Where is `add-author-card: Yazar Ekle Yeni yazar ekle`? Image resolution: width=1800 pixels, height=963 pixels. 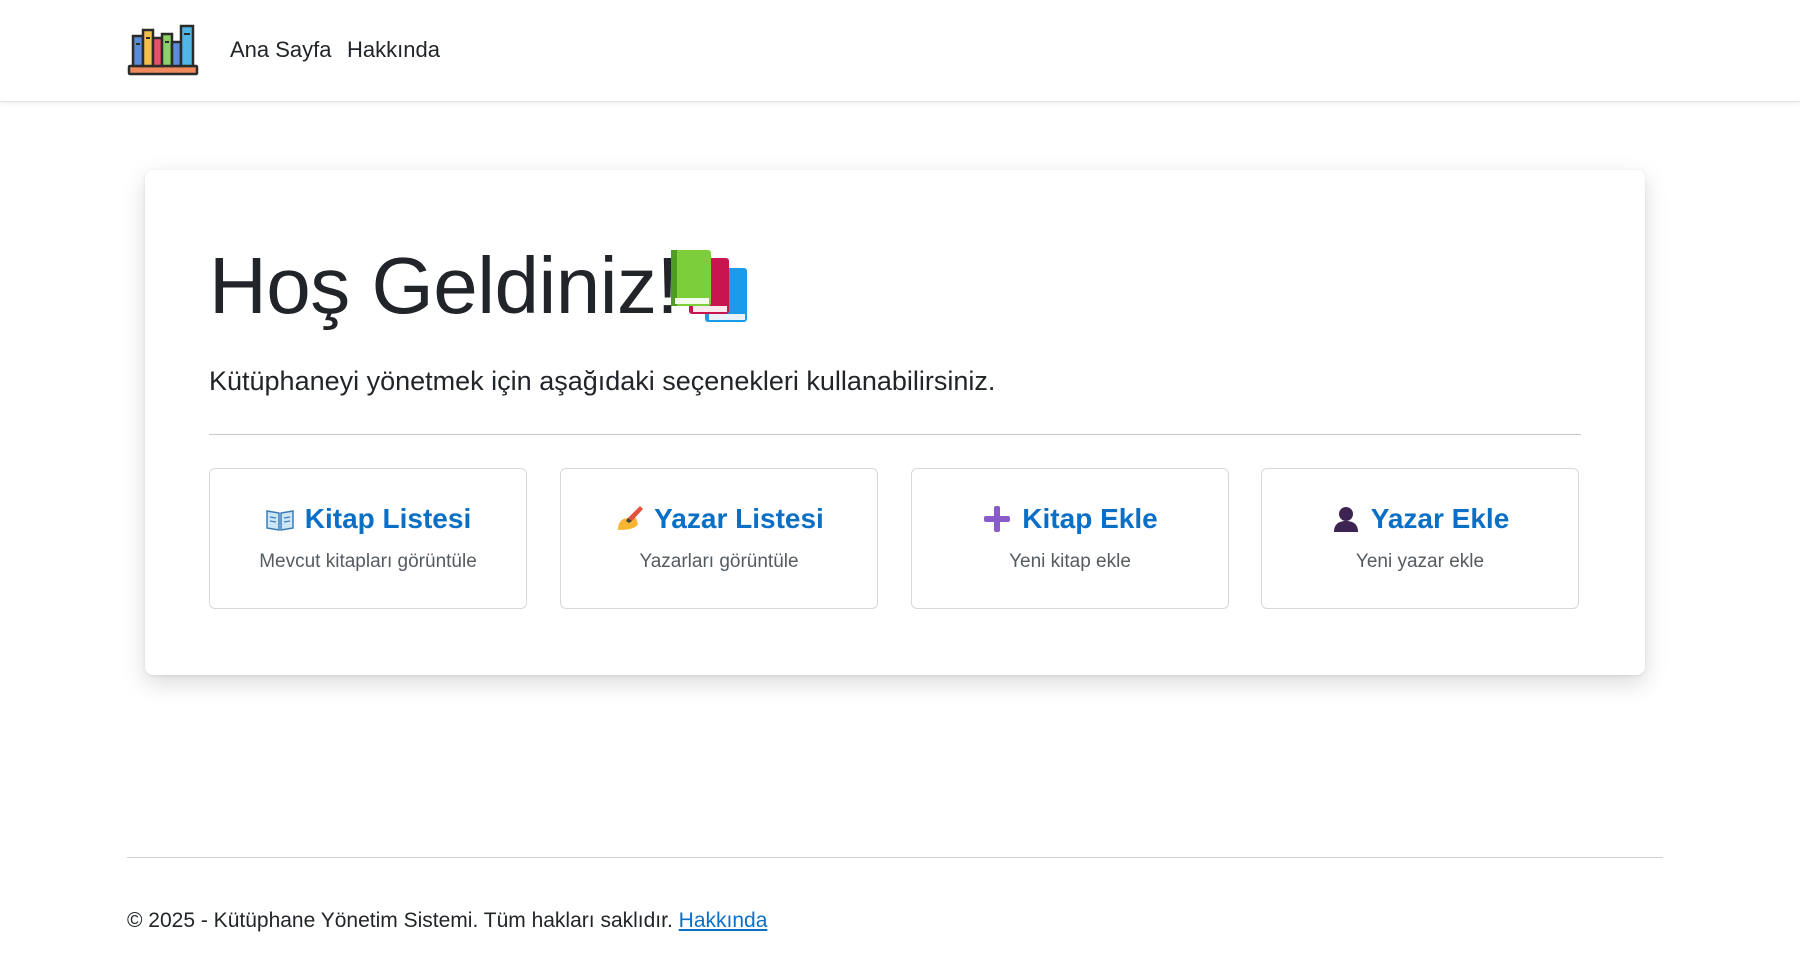
add-author-card: Yazar Ekle Yeni yazar ekle is located at coordinates (1420, 538).